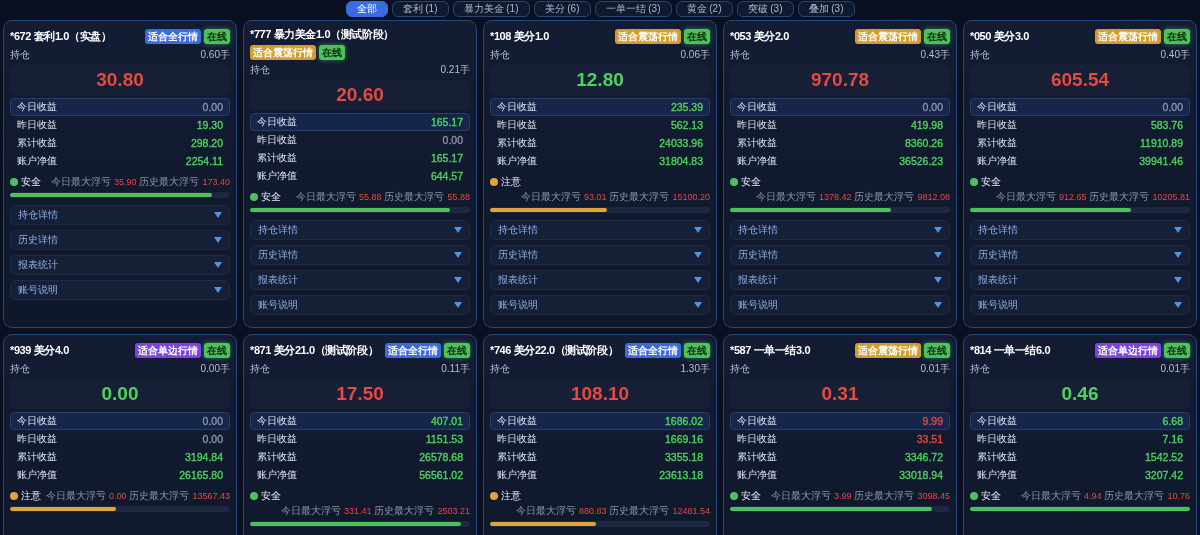 The height and width of the screenshot is (535, 1200). What do you see at coordinates (366, 9) in the screenshot?
I see `filter-tab: 全部` at bounding box center [366, 9].